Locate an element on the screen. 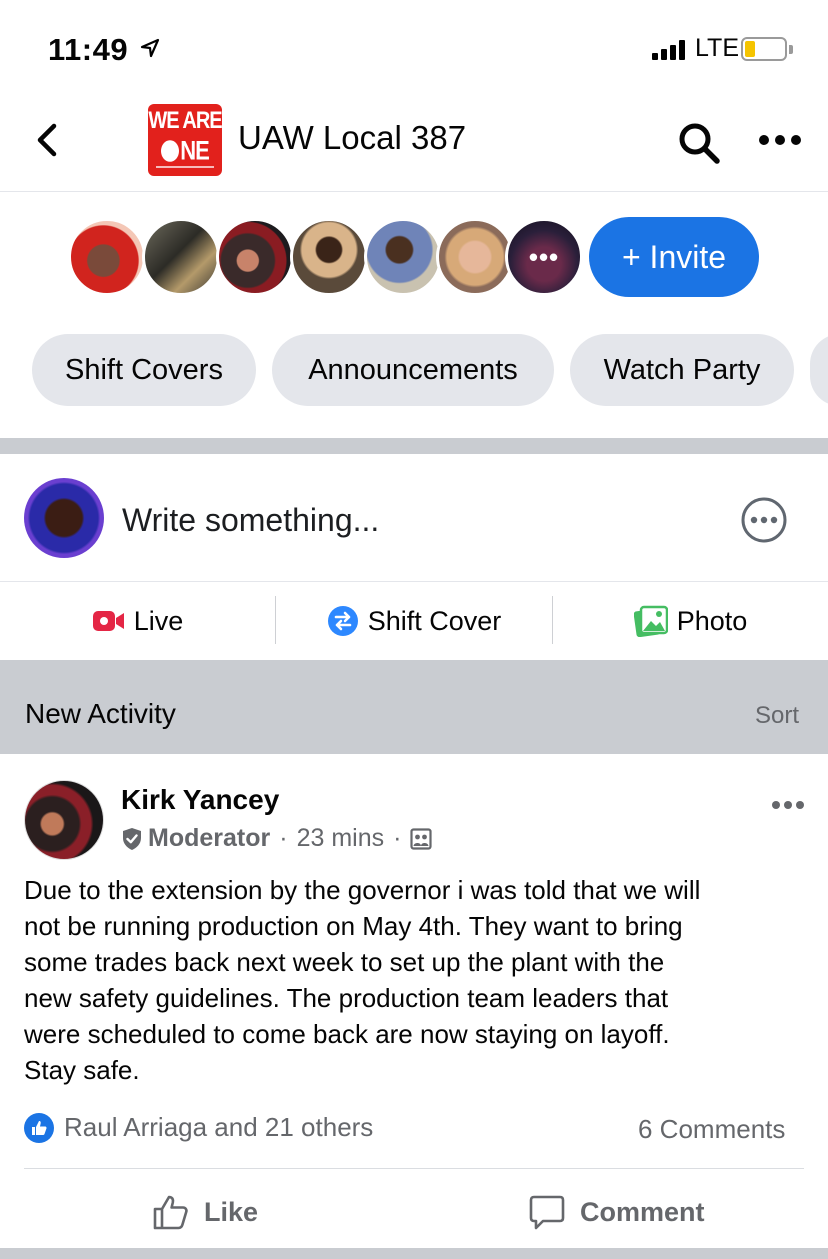  status-bar: 11:49 LTE is located at coordinates (414, 48).